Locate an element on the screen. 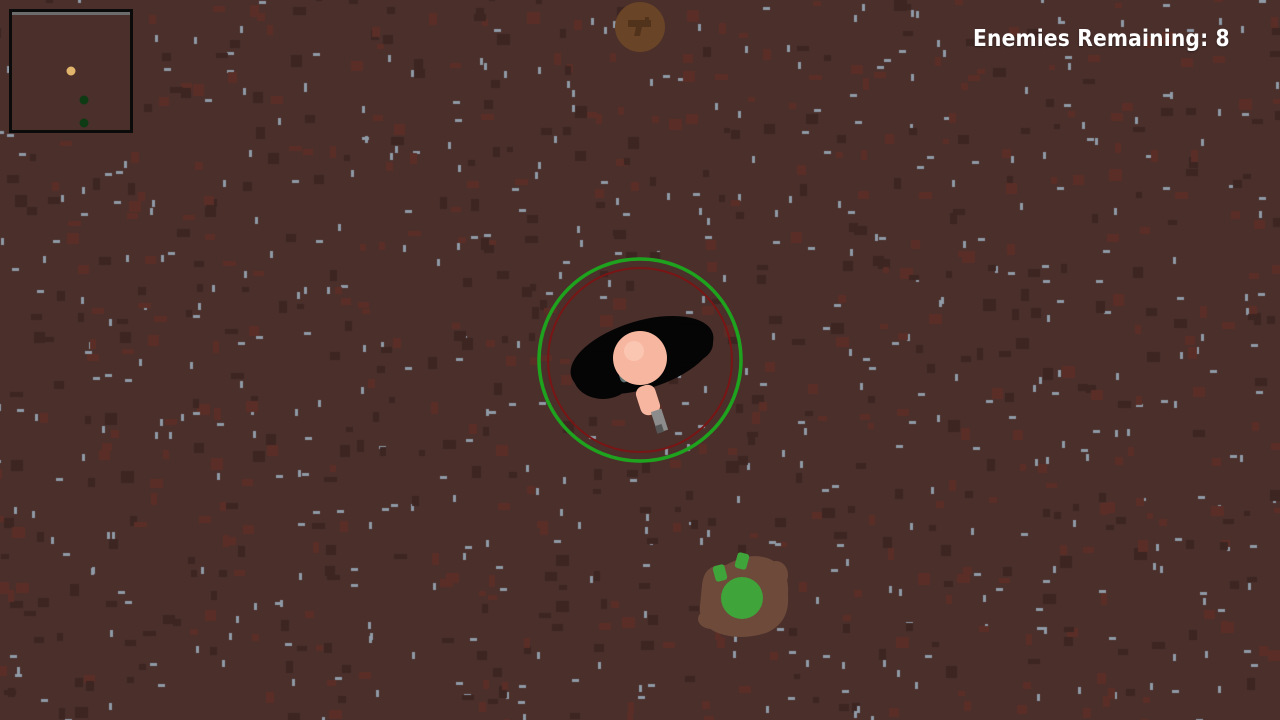  zombie-enemy is located at coordinates (745, 595).